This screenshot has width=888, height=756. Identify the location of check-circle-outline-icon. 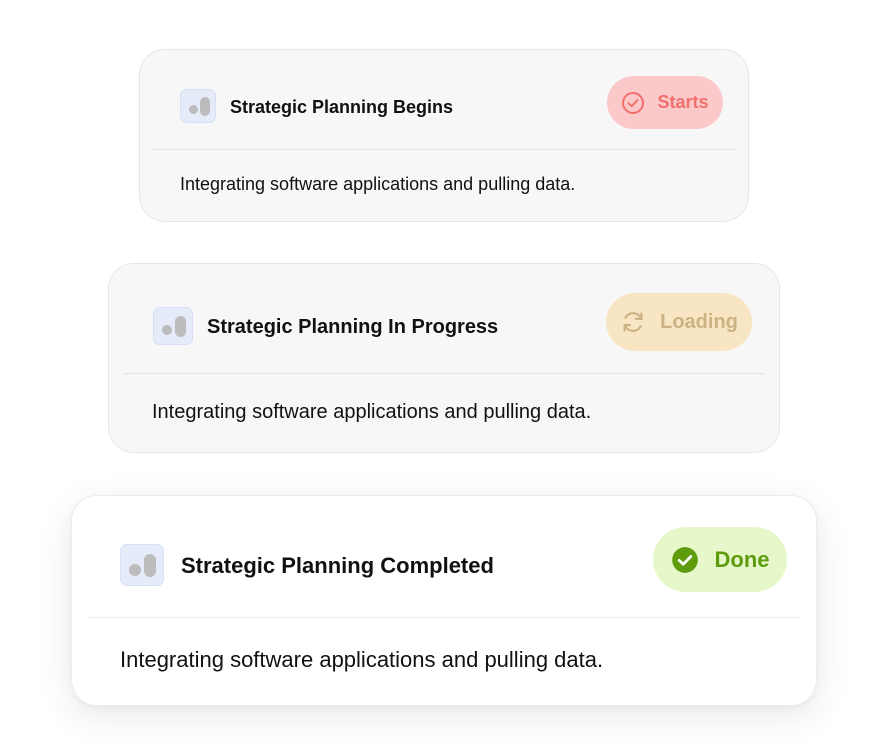
(633, 103).